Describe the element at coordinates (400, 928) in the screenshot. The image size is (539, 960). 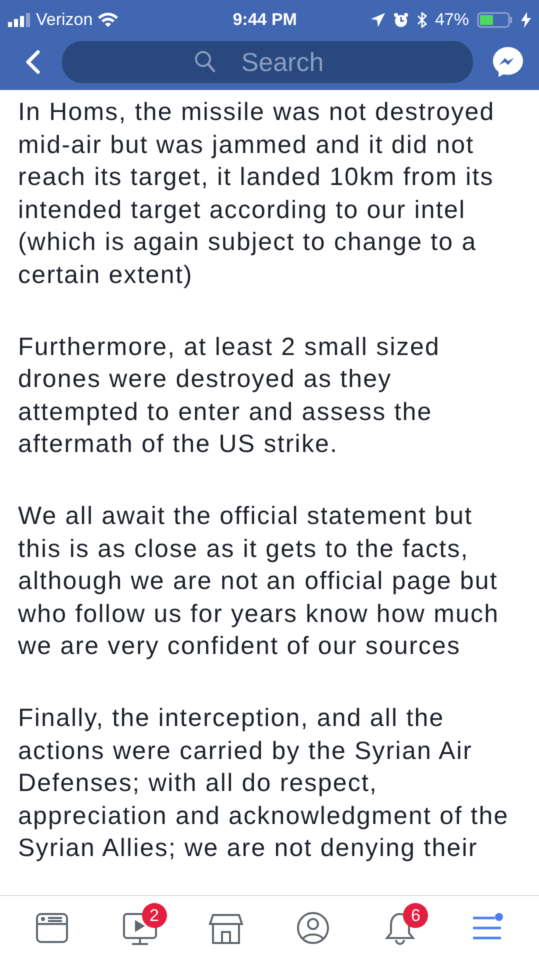
I see `tab-button: 6` at that location.